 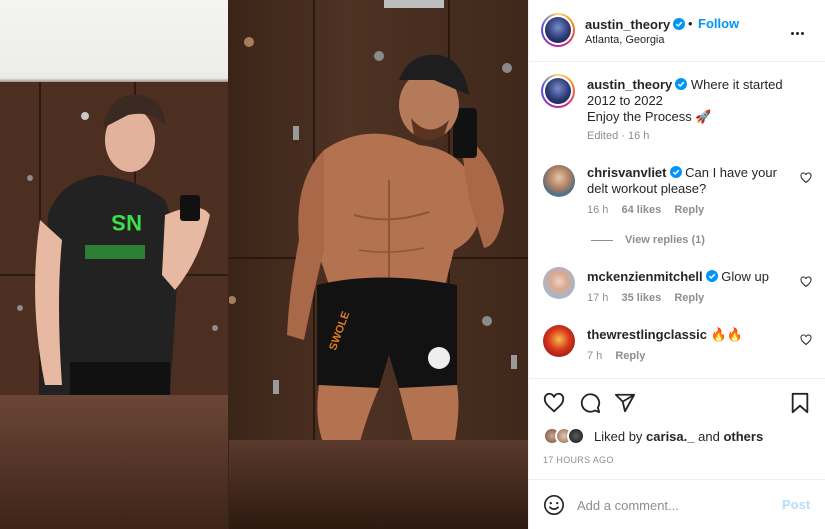 I want to click on comment-likes: 64 likes, so click(x=641, y=210).